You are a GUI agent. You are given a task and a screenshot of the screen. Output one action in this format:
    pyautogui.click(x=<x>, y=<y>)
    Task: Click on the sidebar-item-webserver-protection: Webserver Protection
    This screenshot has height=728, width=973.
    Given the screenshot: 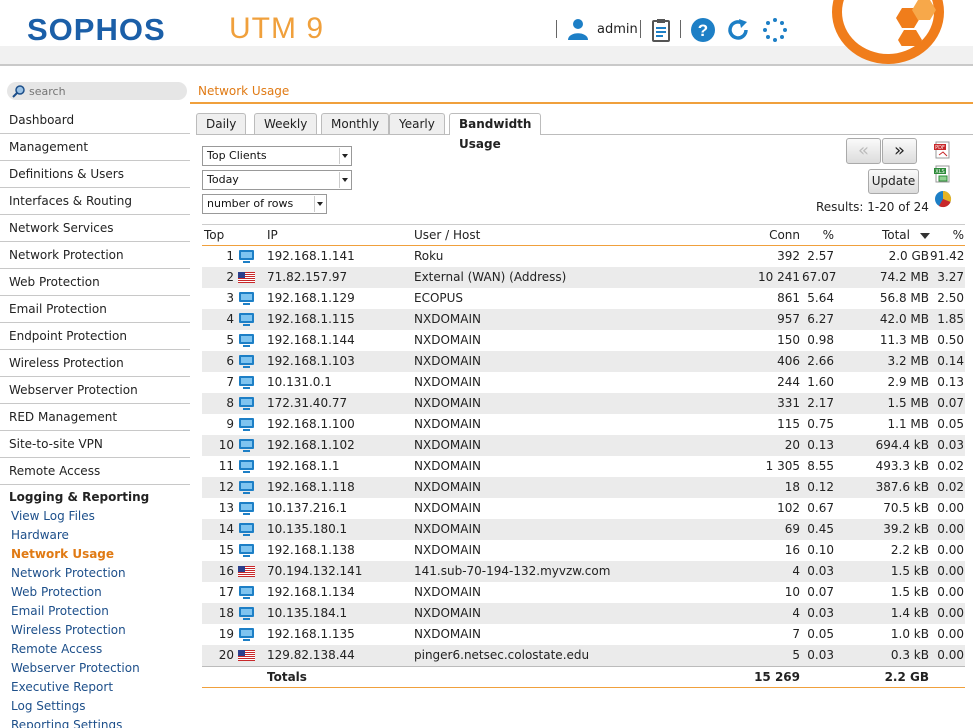 What is the action you would take?
    pyautogui.click(x=95, y=390)
    